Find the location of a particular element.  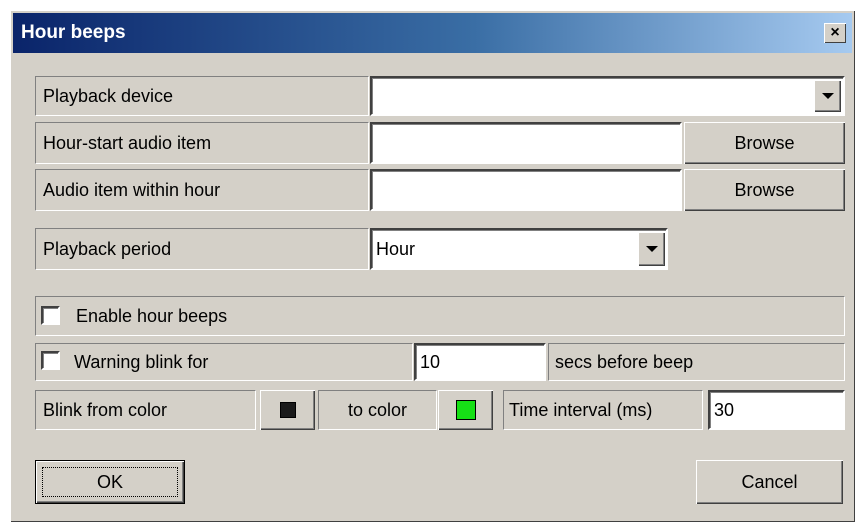

warning-blink-label: Warning blink for is located at coordinates (141, 361).